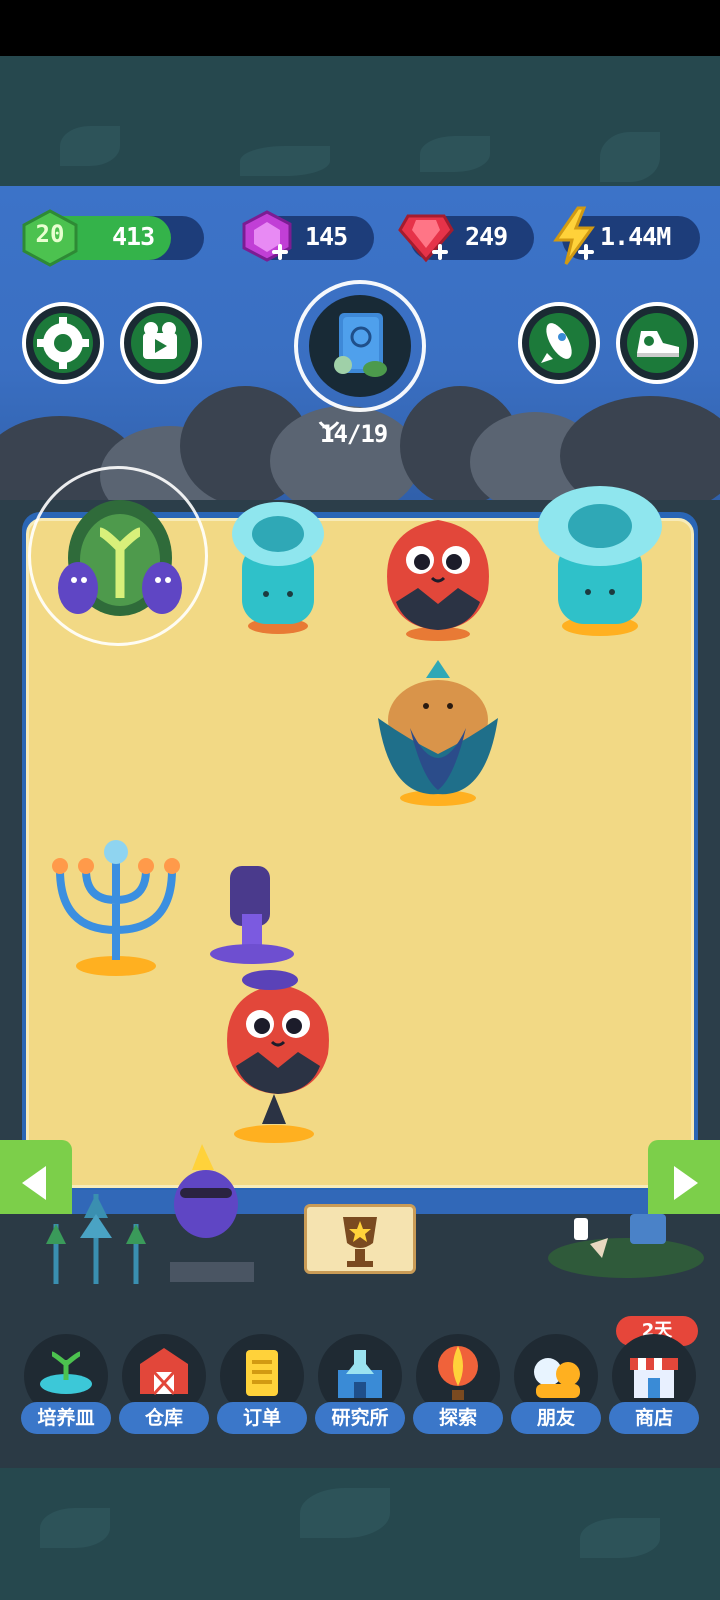 This screenshot has height=1600, width=720. What do you see at coordinates (556, 1418) in the screenshot?
I see `menu-label: 朋友` at bounding box center [556, 1418].